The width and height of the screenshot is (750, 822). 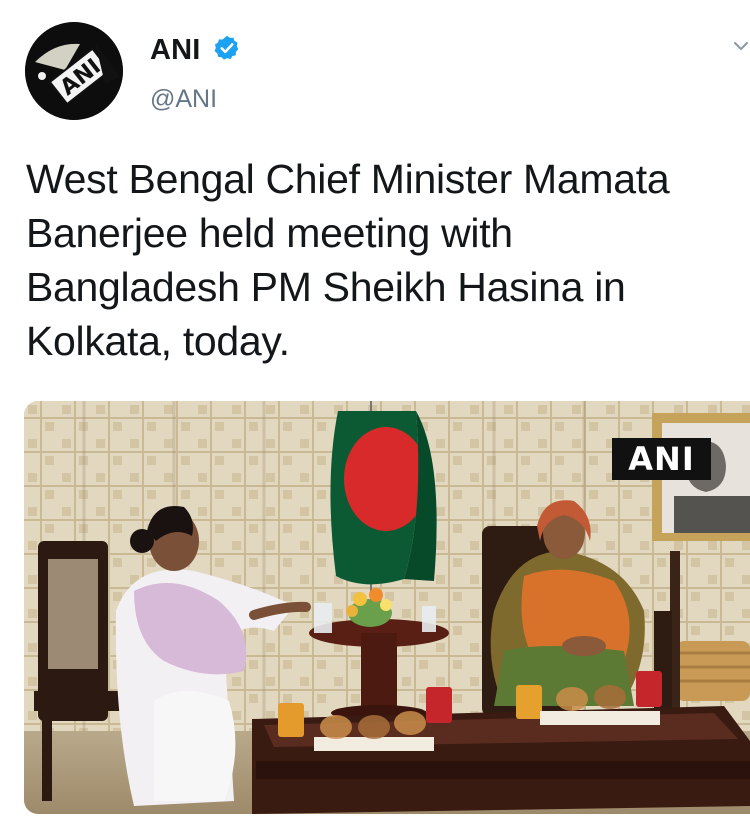 What do you see at coordinates (326, 287) in the screenshot?
I see `tweet-text-line: Bangladesh PM Sheikh Hasina in` at bounding box center [326, 287].